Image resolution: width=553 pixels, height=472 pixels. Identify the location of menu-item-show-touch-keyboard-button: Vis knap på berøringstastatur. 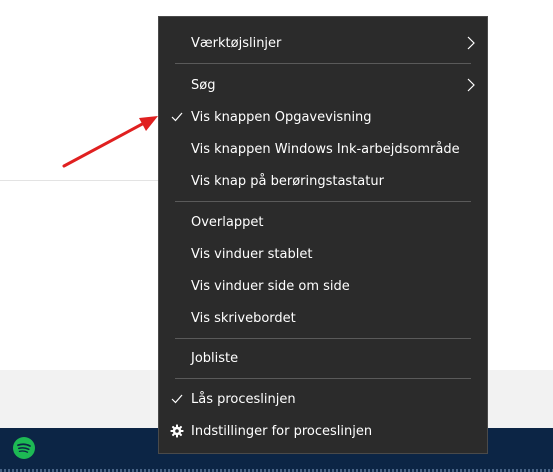
(323, 181).